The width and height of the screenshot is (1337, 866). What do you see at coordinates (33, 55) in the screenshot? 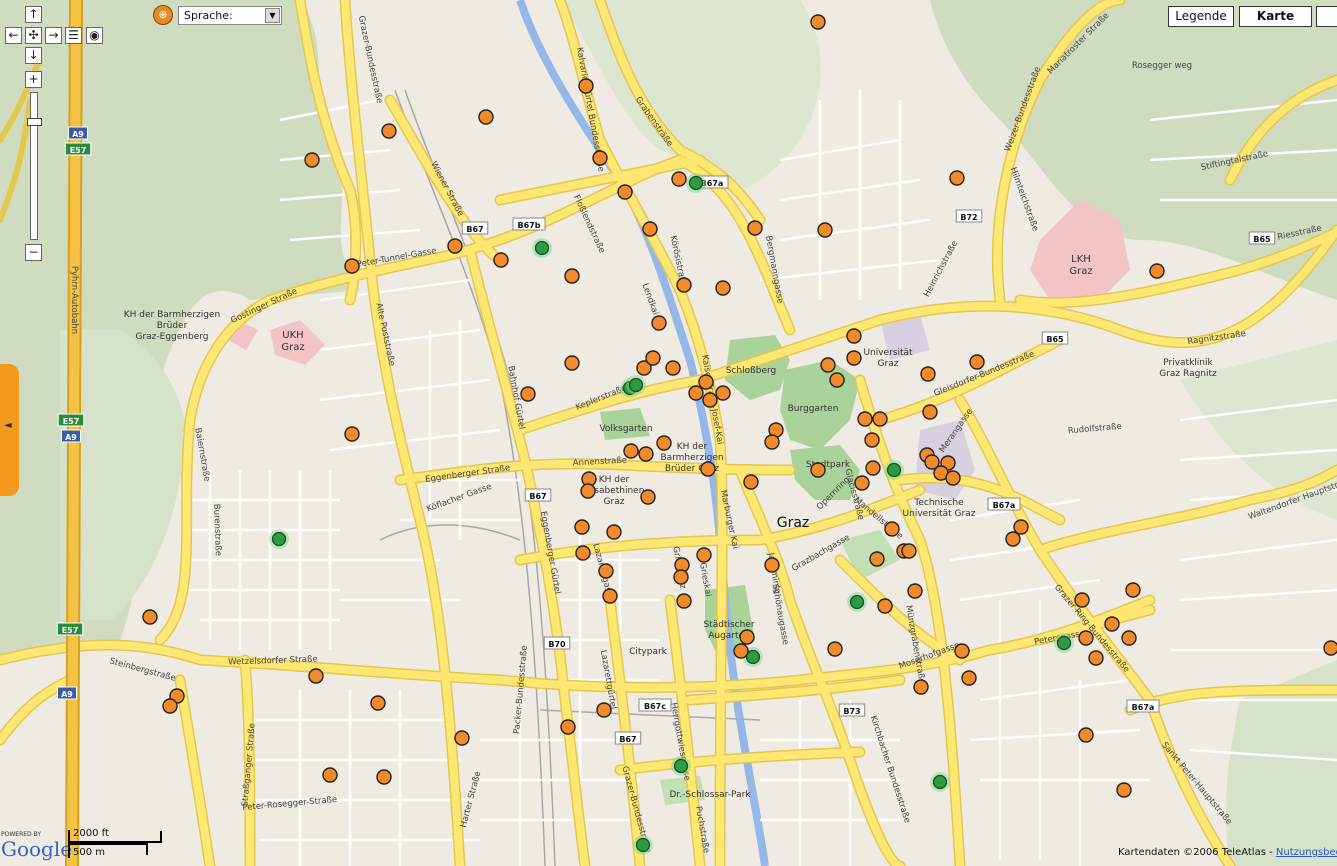
I see `pan-down-button: ↓` at bounding box center [33, 55].